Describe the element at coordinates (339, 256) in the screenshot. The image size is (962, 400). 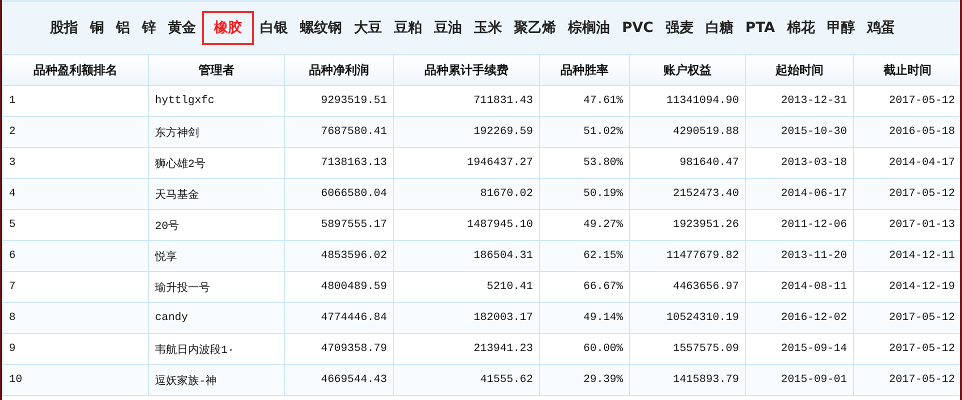
I see `table-cell: 4853596.02` at that location.